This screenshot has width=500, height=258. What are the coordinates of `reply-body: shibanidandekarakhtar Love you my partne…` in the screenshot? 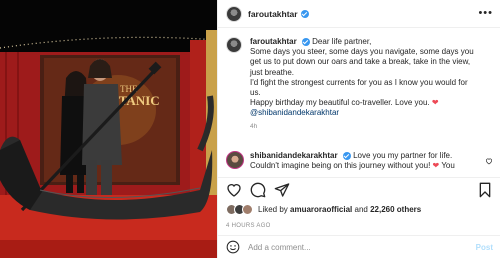 It's located at (368, 161).